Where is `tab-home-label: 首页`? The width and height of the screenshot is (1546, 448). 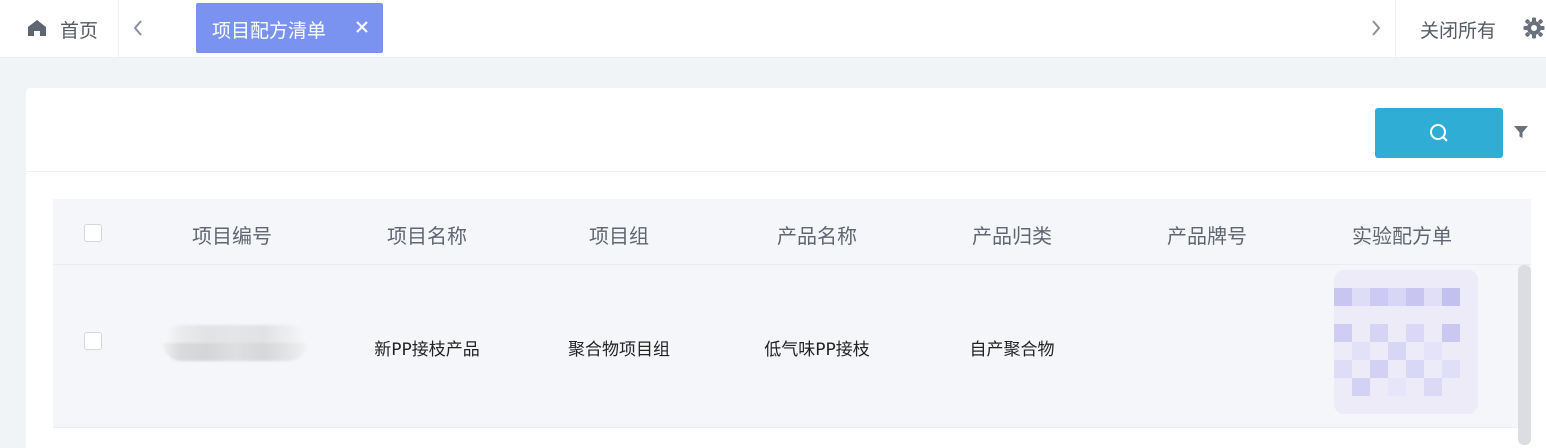
tab-home-label: 首页 is located at coordinates (79, 31).